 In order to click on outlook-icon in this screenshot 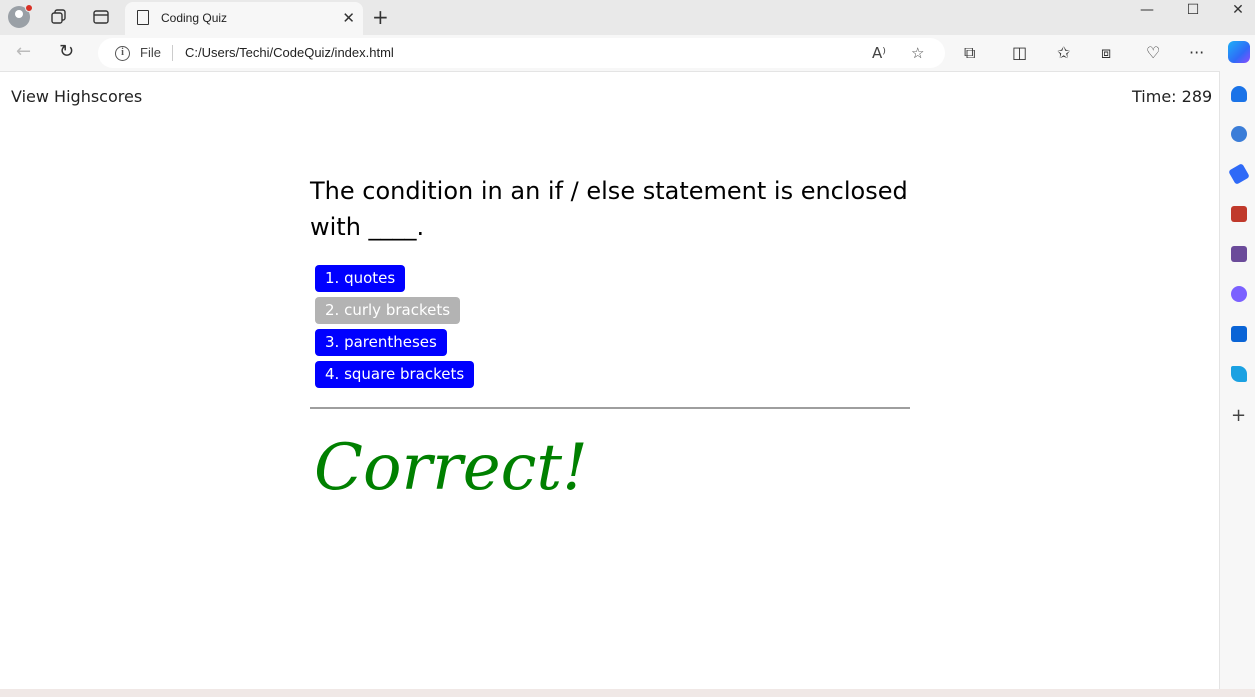, I will do `click(1239, 334)`.